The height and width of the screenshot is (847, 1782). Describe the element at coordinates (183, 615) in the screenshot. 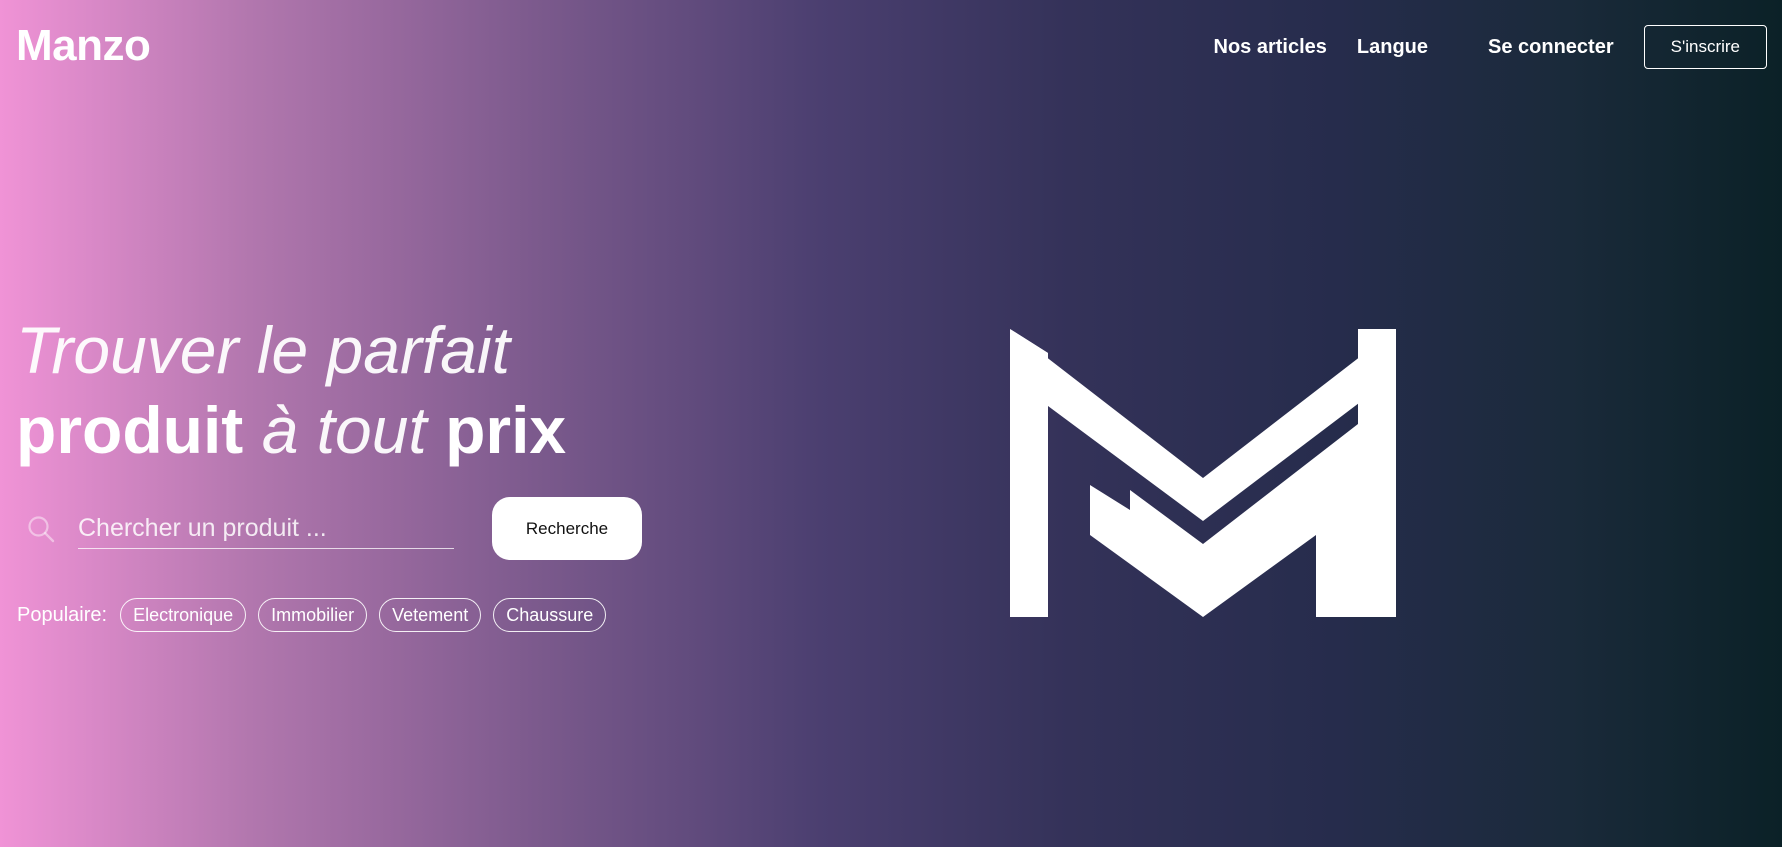

I see `tag-electronique: Electronique` at that location.